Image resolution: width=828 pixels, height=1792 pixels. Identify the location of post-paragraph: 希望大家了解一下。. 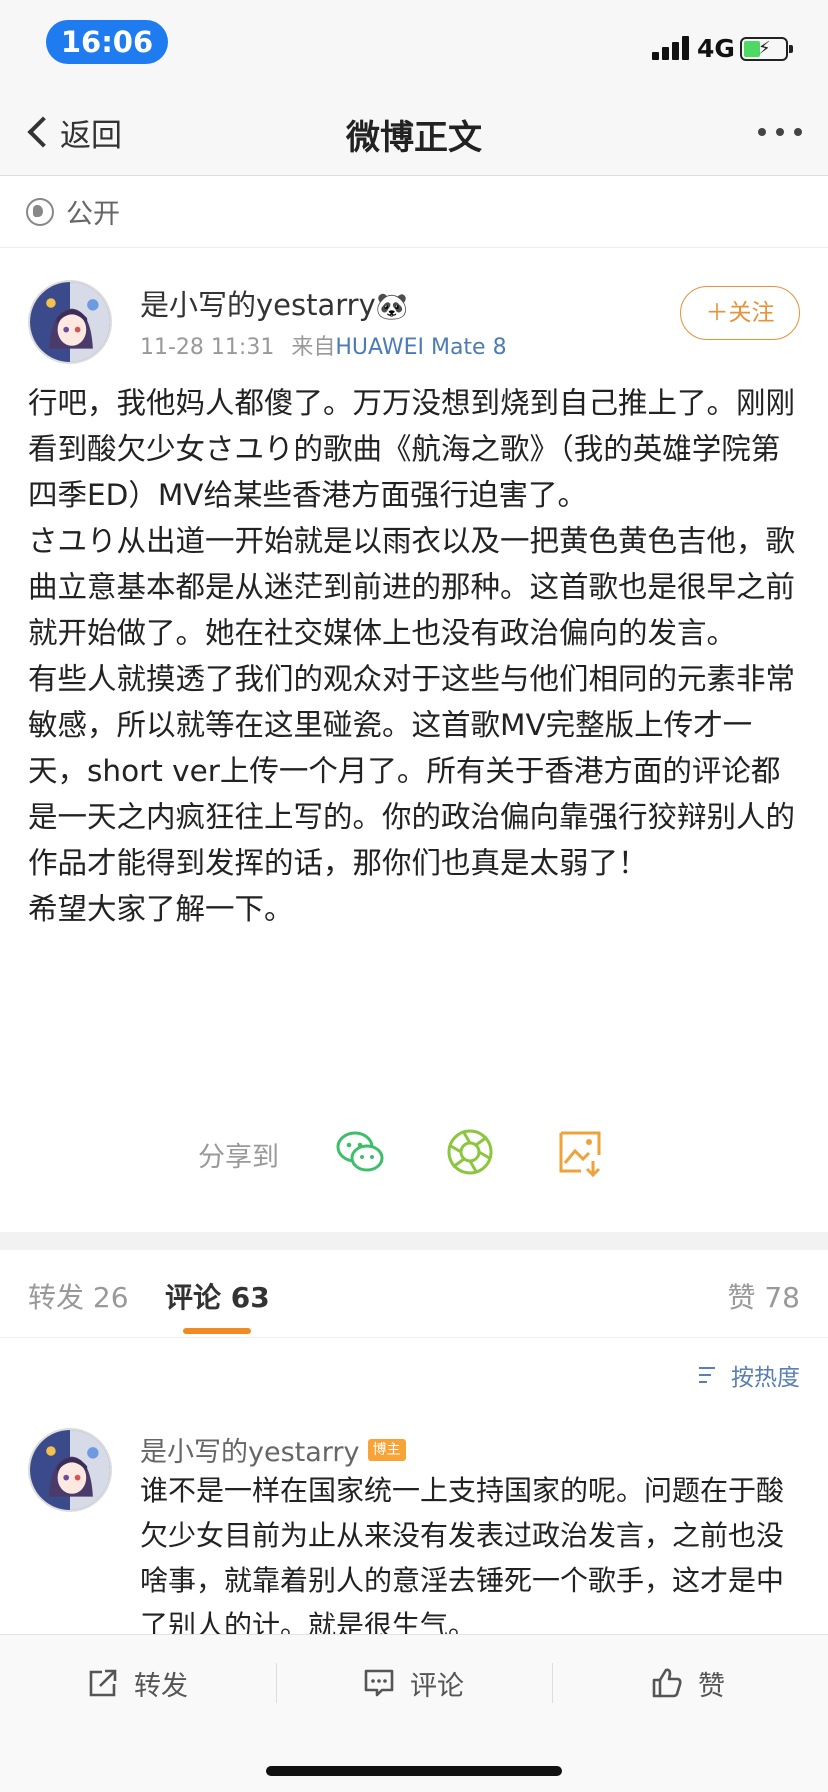
(161, 909).